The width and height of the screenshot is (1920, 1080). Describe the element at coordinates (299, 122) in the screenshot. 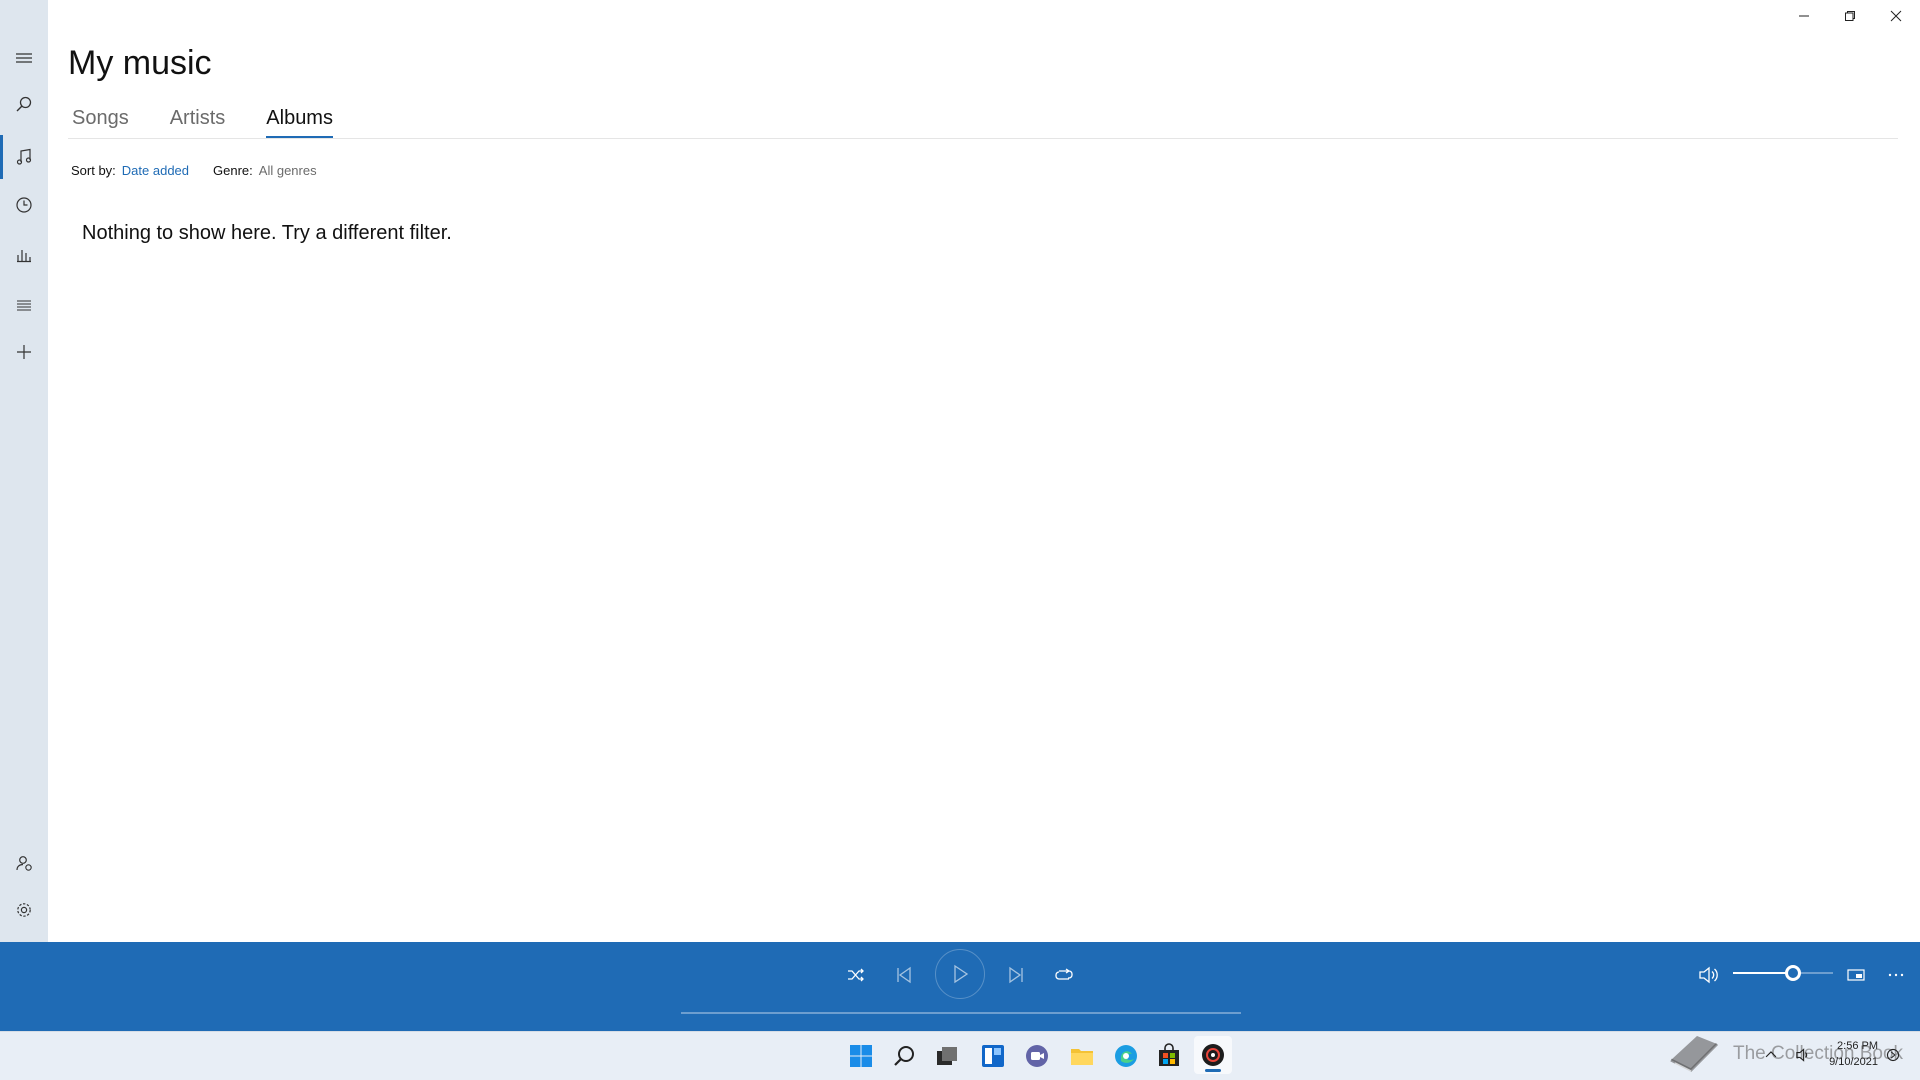

I see `tab-albums: Albums` at that location.